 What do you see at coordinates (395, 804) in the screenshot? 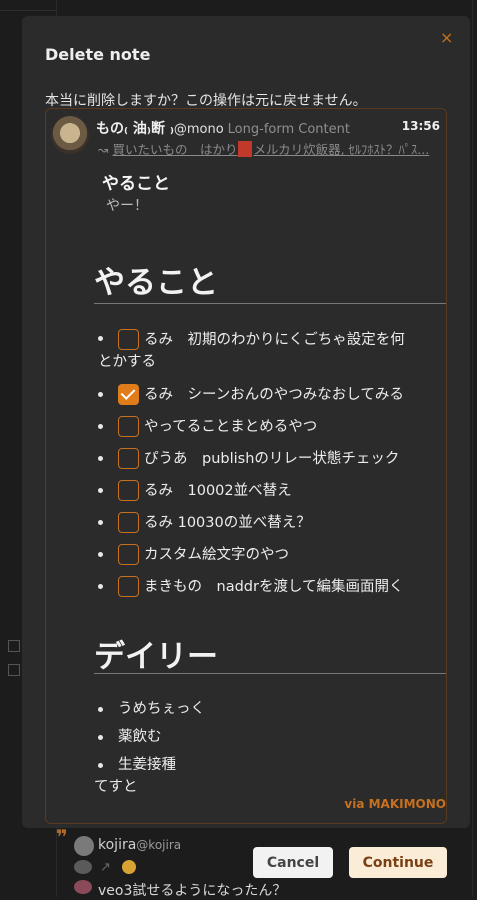
I see `via-client-label: via MAKIMONO` at bounding box center [395, 804].